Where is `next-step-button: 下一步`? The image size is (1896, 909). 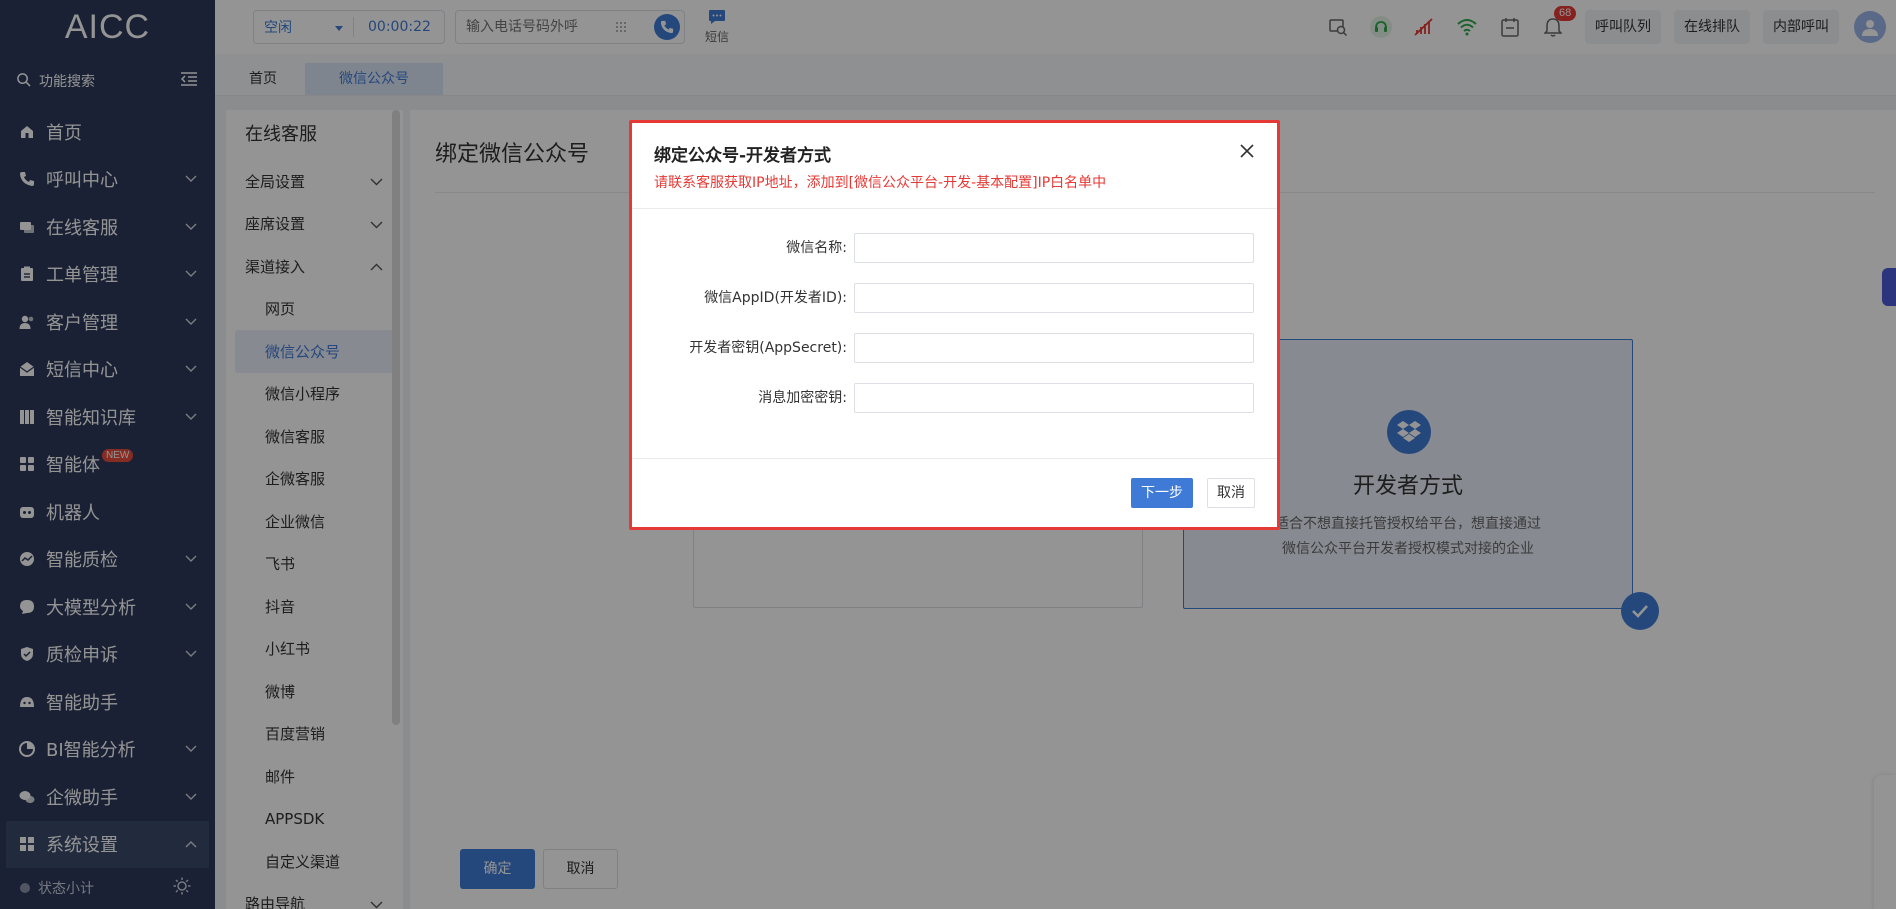
next-step-button: 下一步 is located at coordinates (1162, 493).